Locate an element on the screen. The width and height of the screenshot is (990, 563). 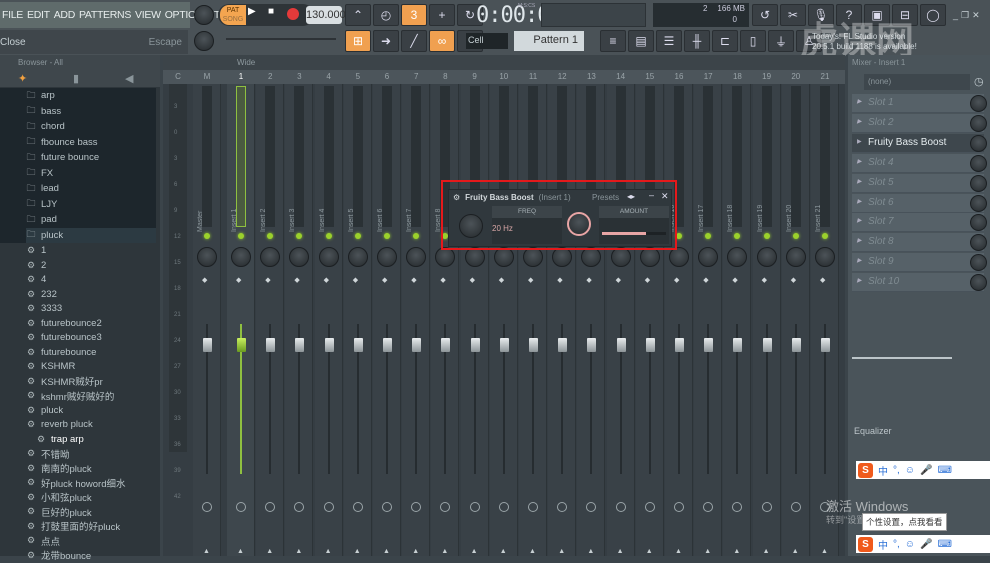
files-tab-icon: ▮ is located at coordinates (76, 78).